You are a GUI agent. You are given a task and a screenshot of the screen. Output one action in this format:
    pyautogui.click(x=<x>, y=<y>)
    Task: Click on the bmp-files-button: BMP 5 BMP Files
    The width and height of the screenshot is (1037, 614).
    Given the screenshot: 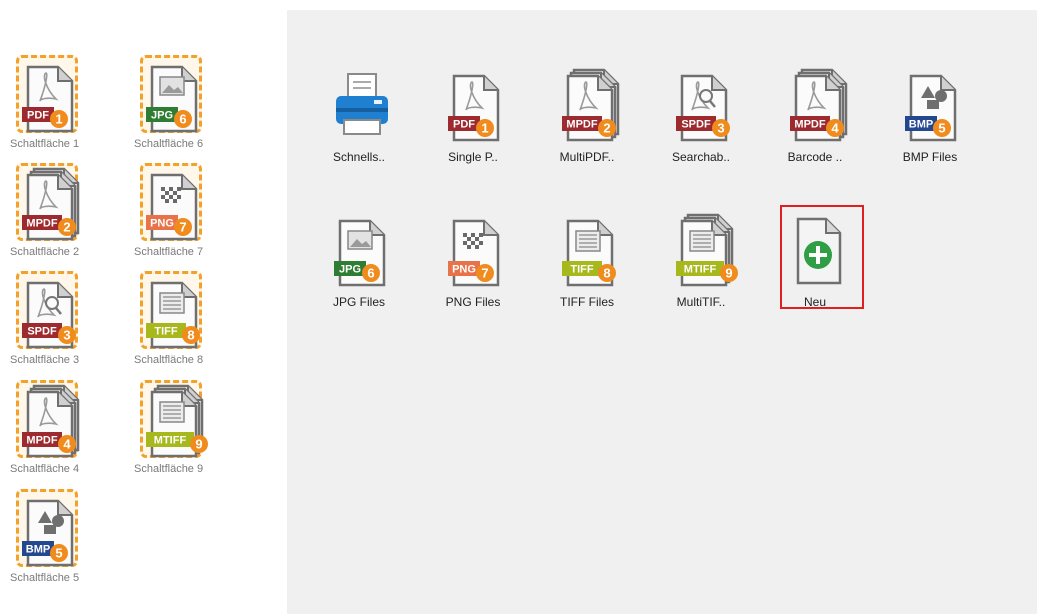 What is the action you would take?
    pyautogui.click(x=930, y=124)
    